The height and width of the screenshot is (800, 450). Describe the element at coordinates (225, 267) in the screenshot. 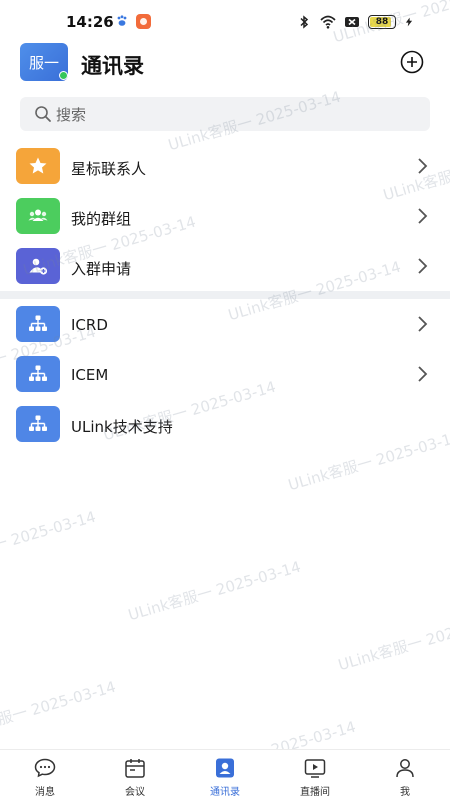

I see `join-requests-row: 入群申请` at that location.